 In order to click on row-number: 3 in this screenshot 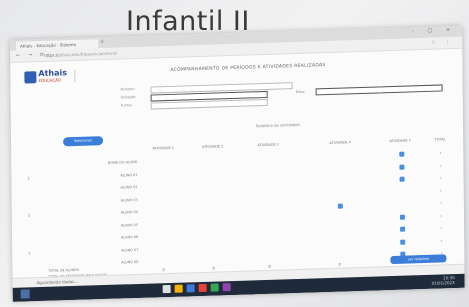, I will do `click(29, 252)`.